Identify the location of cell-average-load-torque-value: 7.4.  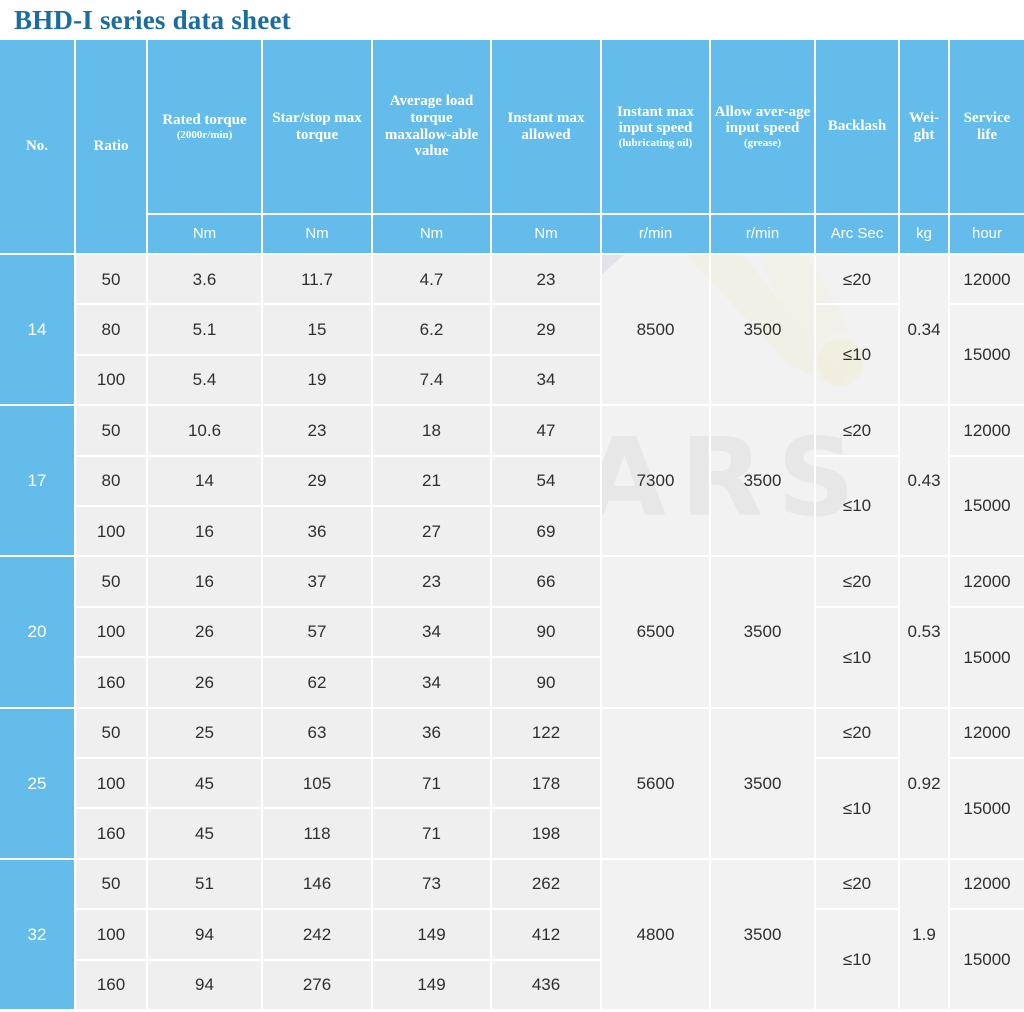
(431, 380).